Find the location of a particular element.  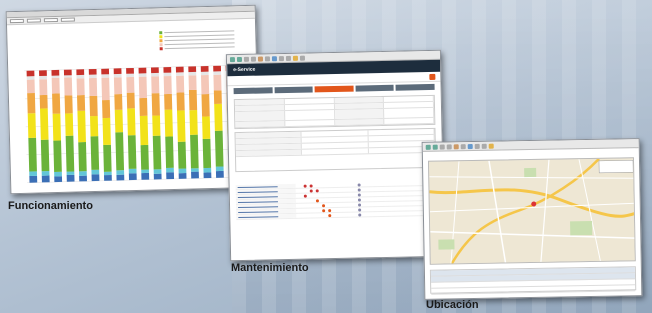

location-table is located at coordinates (533, 280).